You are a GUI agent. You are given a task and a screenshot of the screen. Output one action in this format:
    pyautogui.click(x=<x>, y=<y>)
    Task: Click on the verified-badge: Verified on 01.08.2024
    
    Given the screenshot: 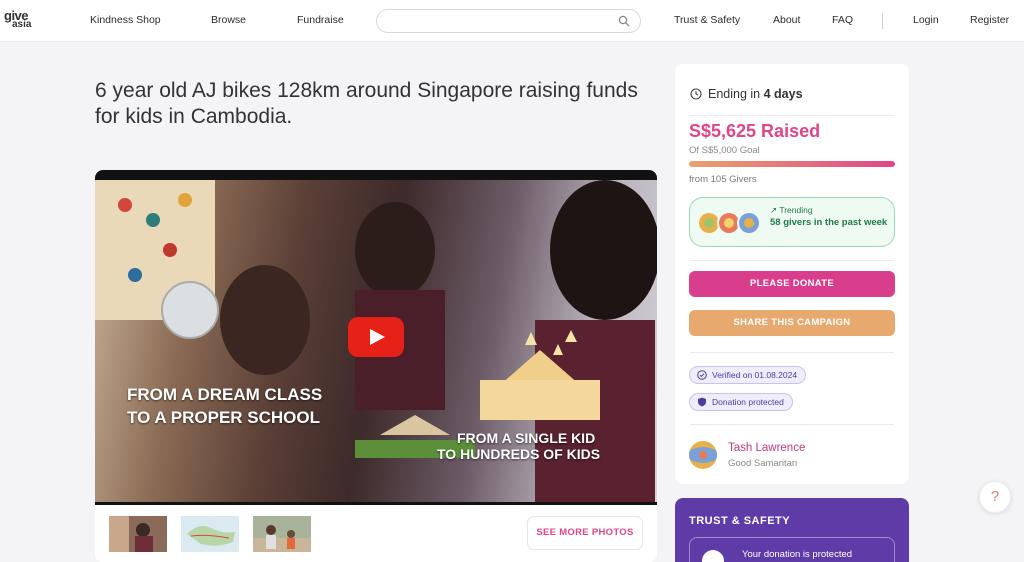 What is the action you would take?
    pyautogui.click(x=748, y=375)
    